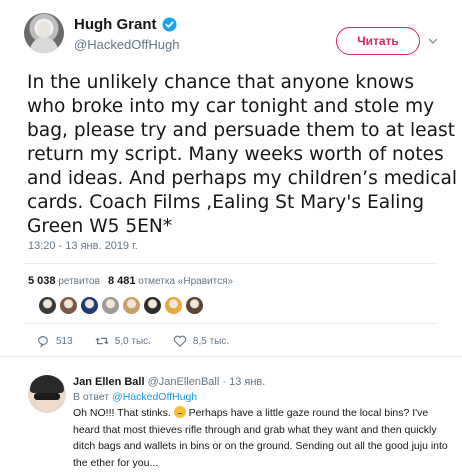 Image resolution: width=462 pixels, height=476 pixels. I want to click on author-display-name: Hugh Grant, so click(115, 24).